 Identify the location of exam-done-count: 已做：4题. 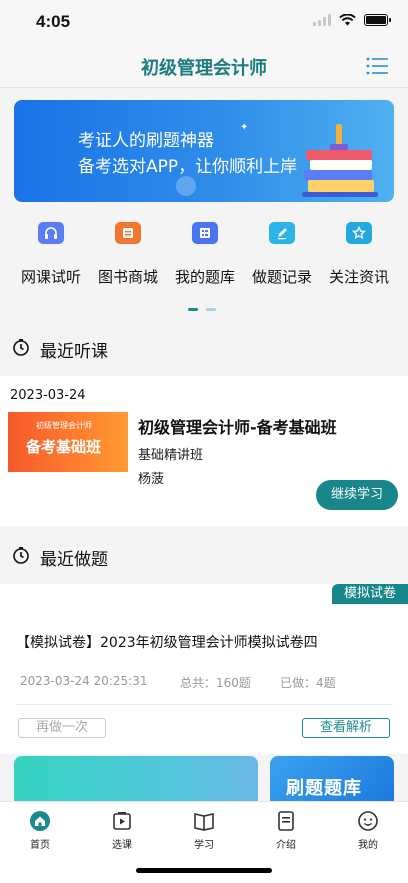
(308, 683).